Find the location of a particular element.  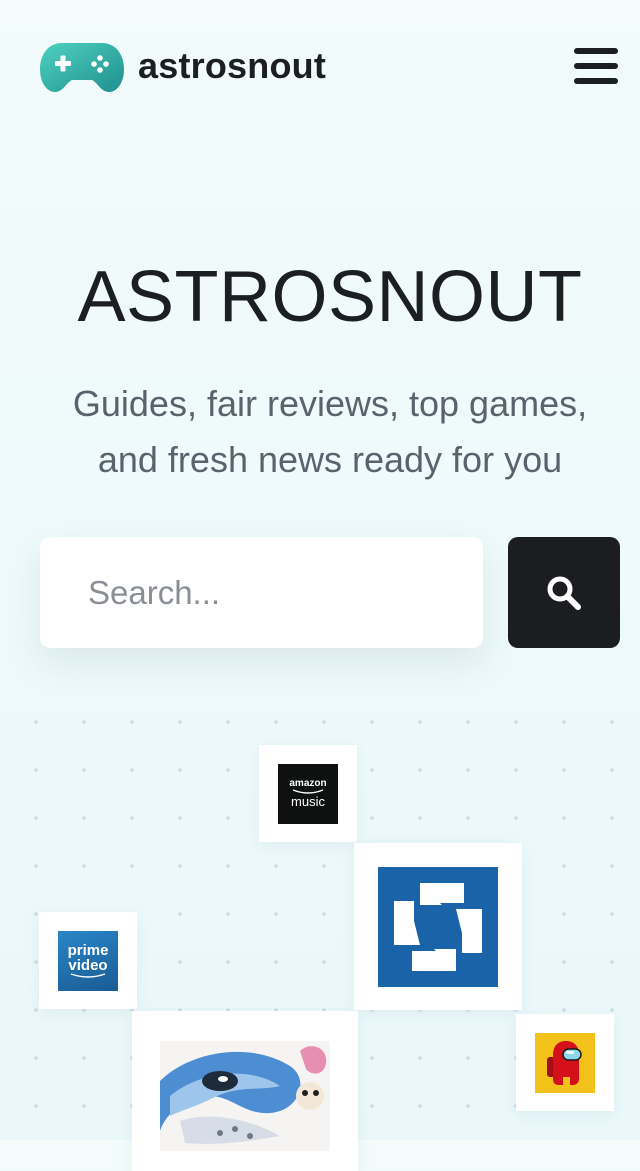

chase-bank-icon is located at coordinates (438, 926).